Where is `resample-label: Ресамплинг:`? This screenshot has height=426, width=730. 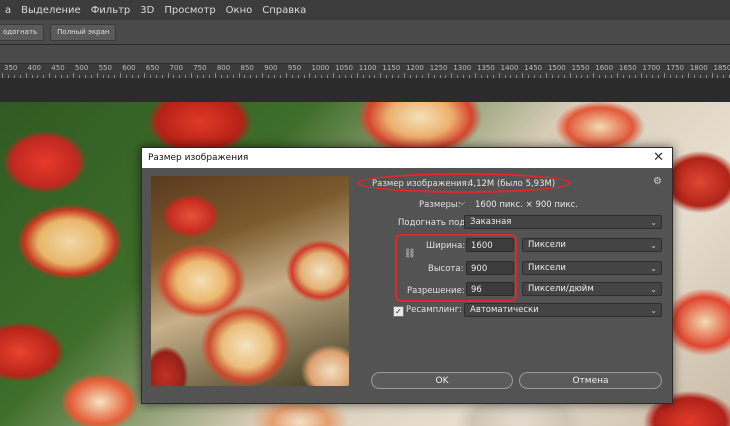 resample-label: Ресамплинг: is located at coordinates (434, 310).